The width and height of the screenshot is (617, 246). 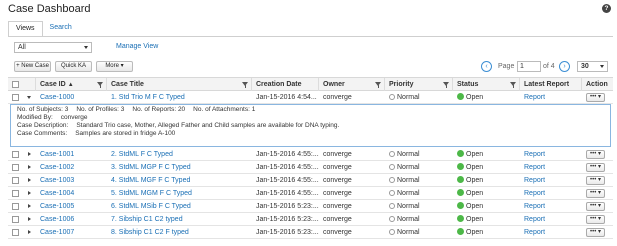 What do you see at coordinates (57, 154) in the screenshot?
I see `case-id-link: Case-1001` at bounding box center [57, 154].